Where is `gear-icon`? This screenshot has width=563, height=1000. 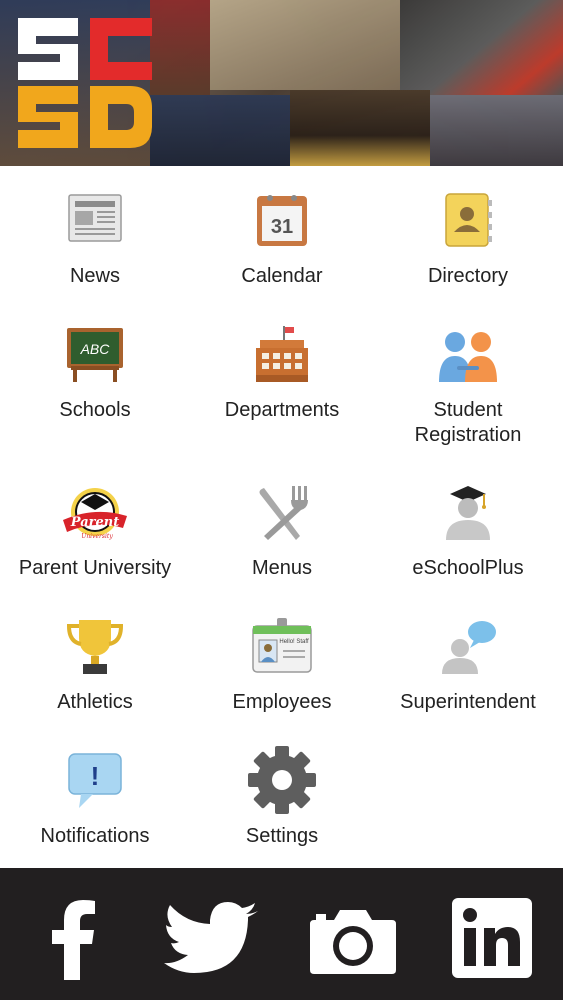 gear-icon is located at coordinates (282, 780).